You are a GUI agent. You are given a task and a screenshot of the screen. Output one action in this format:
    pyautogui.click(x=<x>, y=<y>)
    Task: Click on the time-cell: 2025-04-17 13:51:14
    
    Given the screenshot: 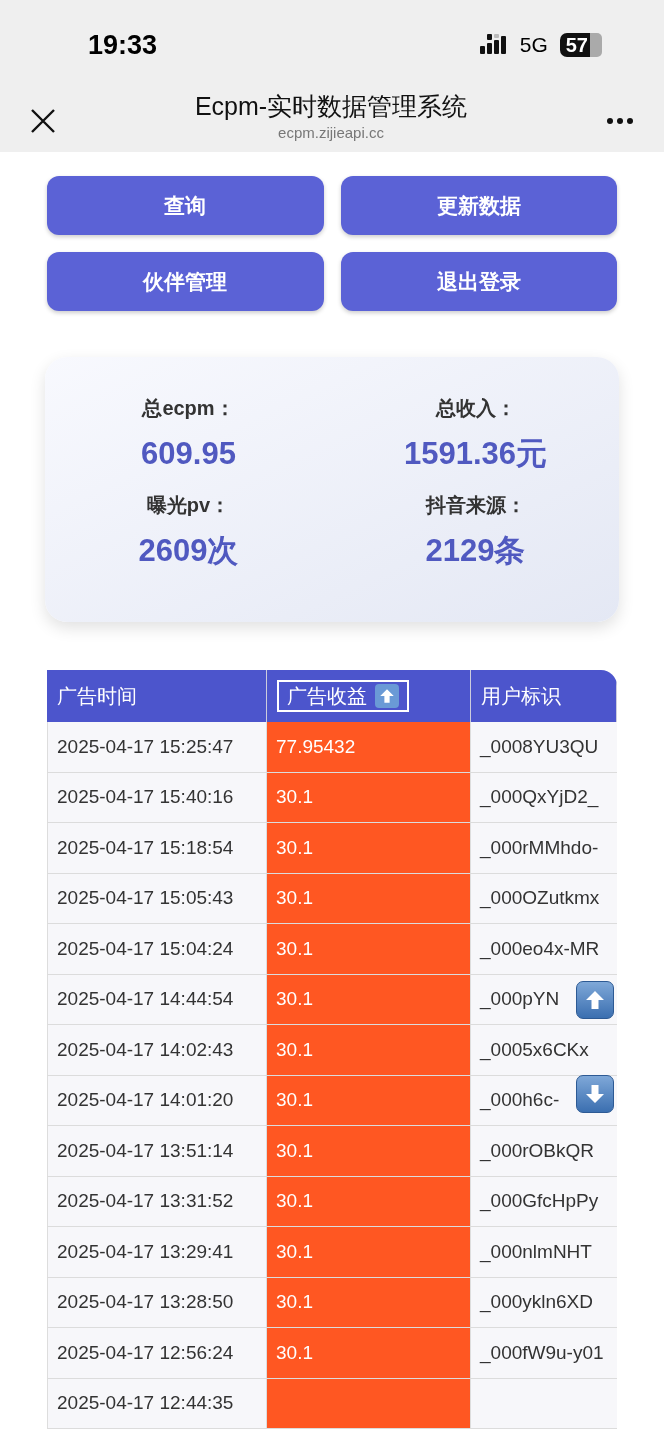 What is the action you would take?
    pyautogui.click(x=157, y=1151)
    